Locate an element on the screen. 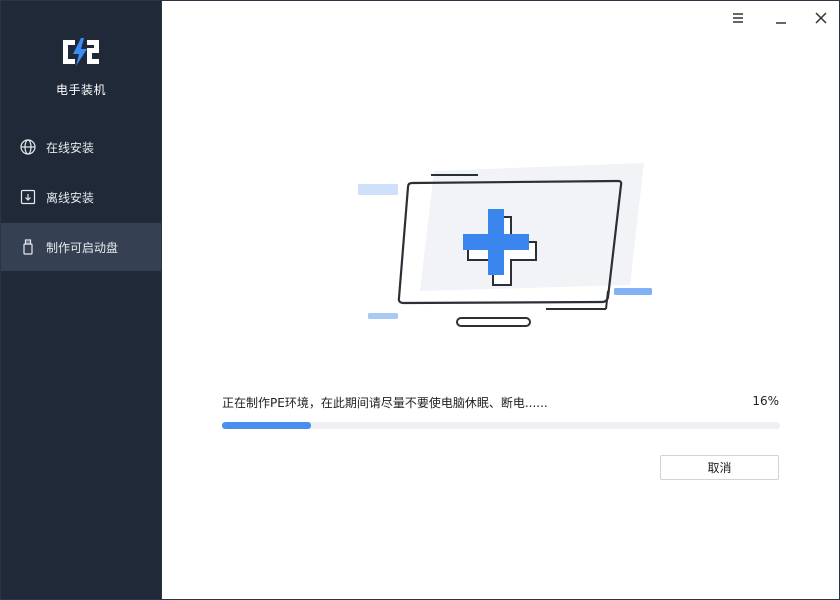 The height and width of the screenshot is (600, 840). sidebar-item-make-bootable-disk: 制作可启动盘 is located at coordinates (81, 247).